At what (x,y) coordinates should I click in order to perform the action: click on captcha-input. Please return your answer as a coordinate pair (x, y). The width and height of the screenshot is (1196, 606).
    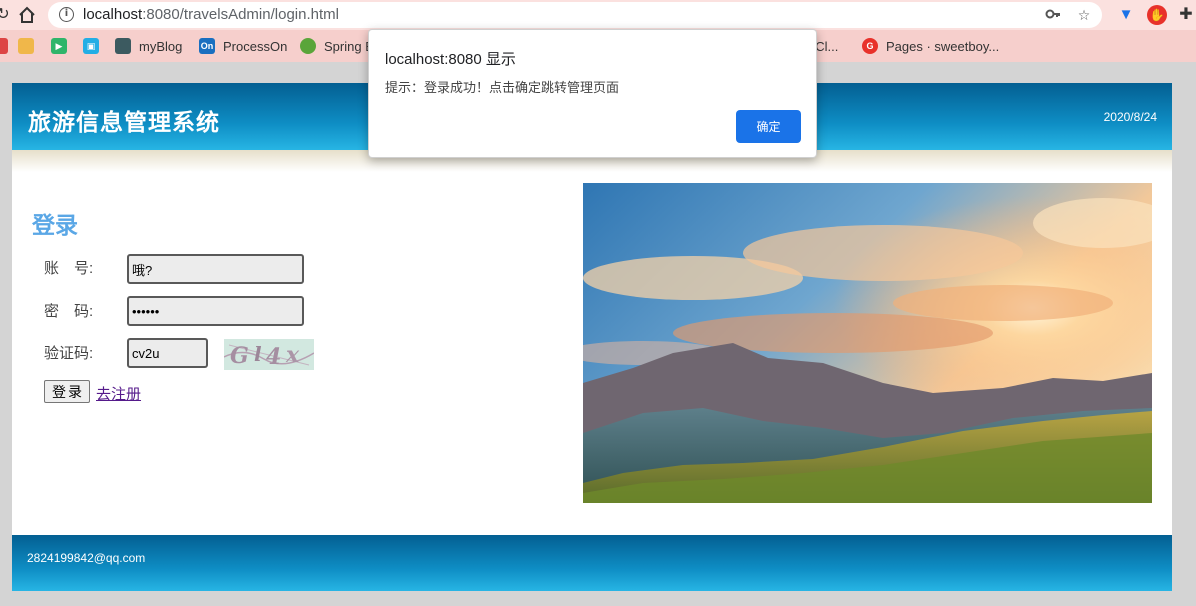
    Looking at the image, I should click on (167, 353).